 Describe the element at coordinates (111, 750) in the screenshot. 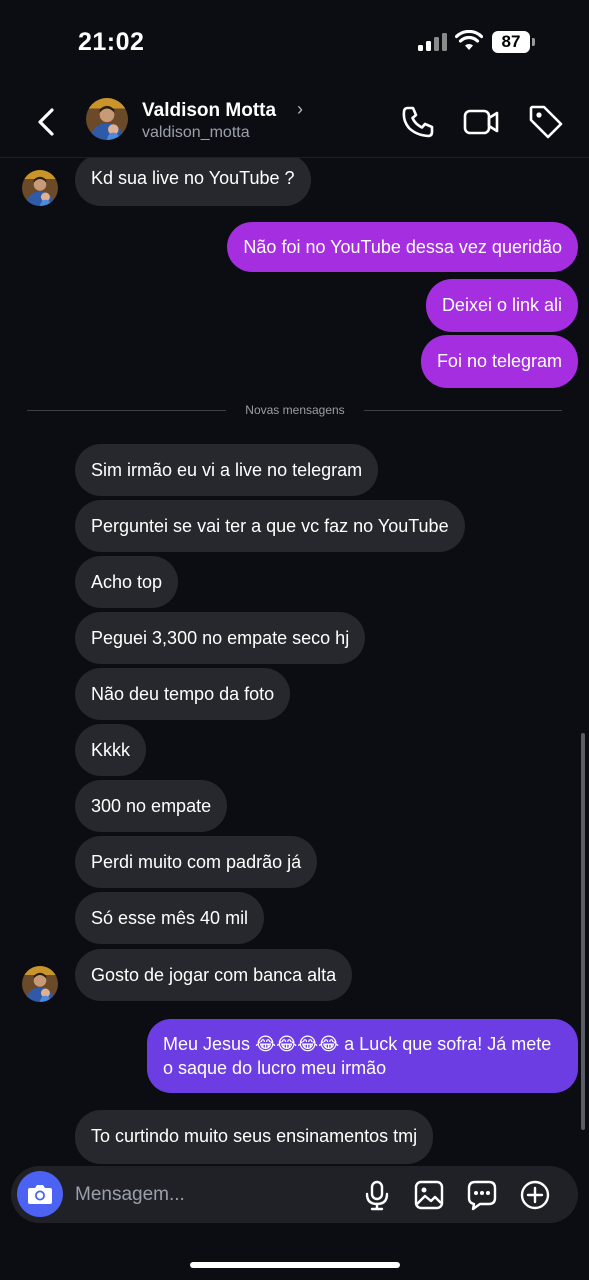

I see `message-bubble-incoming: Kkkk` at that location.